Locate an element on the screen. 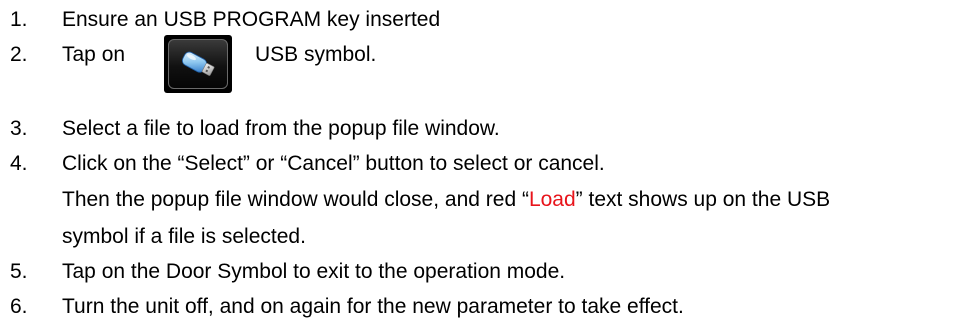  load-highlight-text: Load is located at coordinates (552, 199).